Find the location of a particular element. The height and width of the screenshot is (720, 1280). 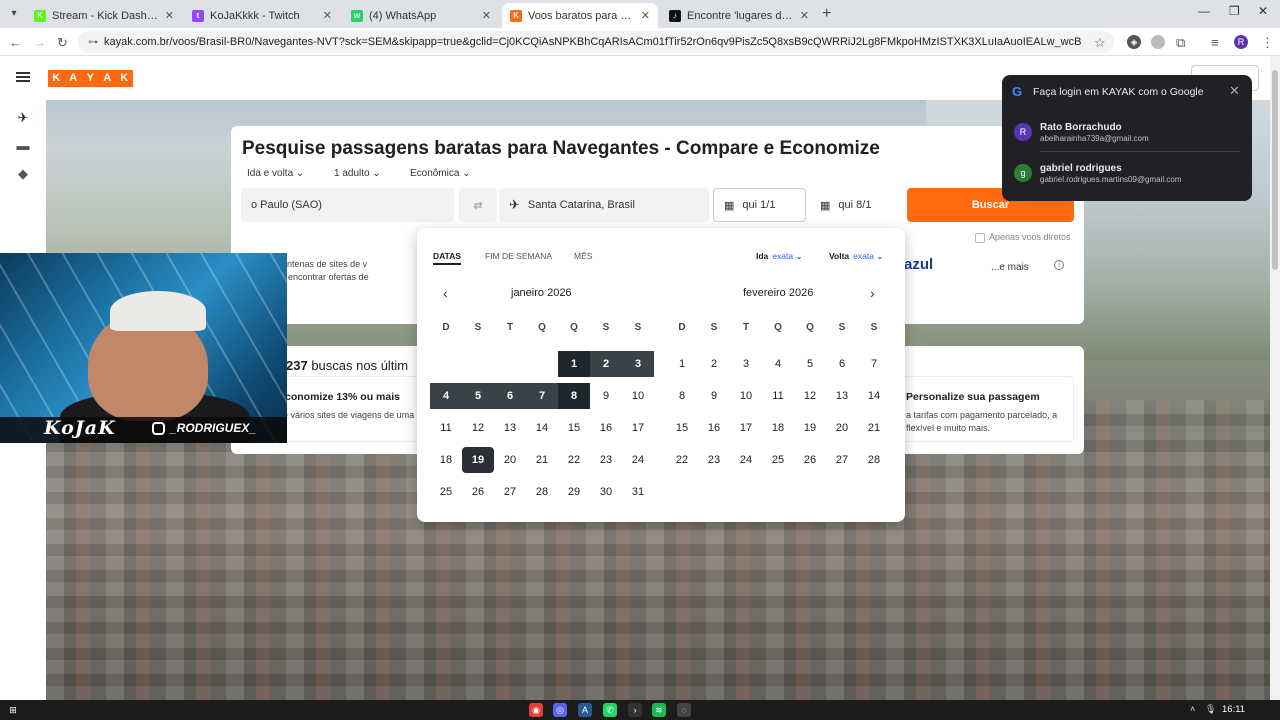

depart-date-field: ▦ qui 1/1 is located at coordinates (759, 205).